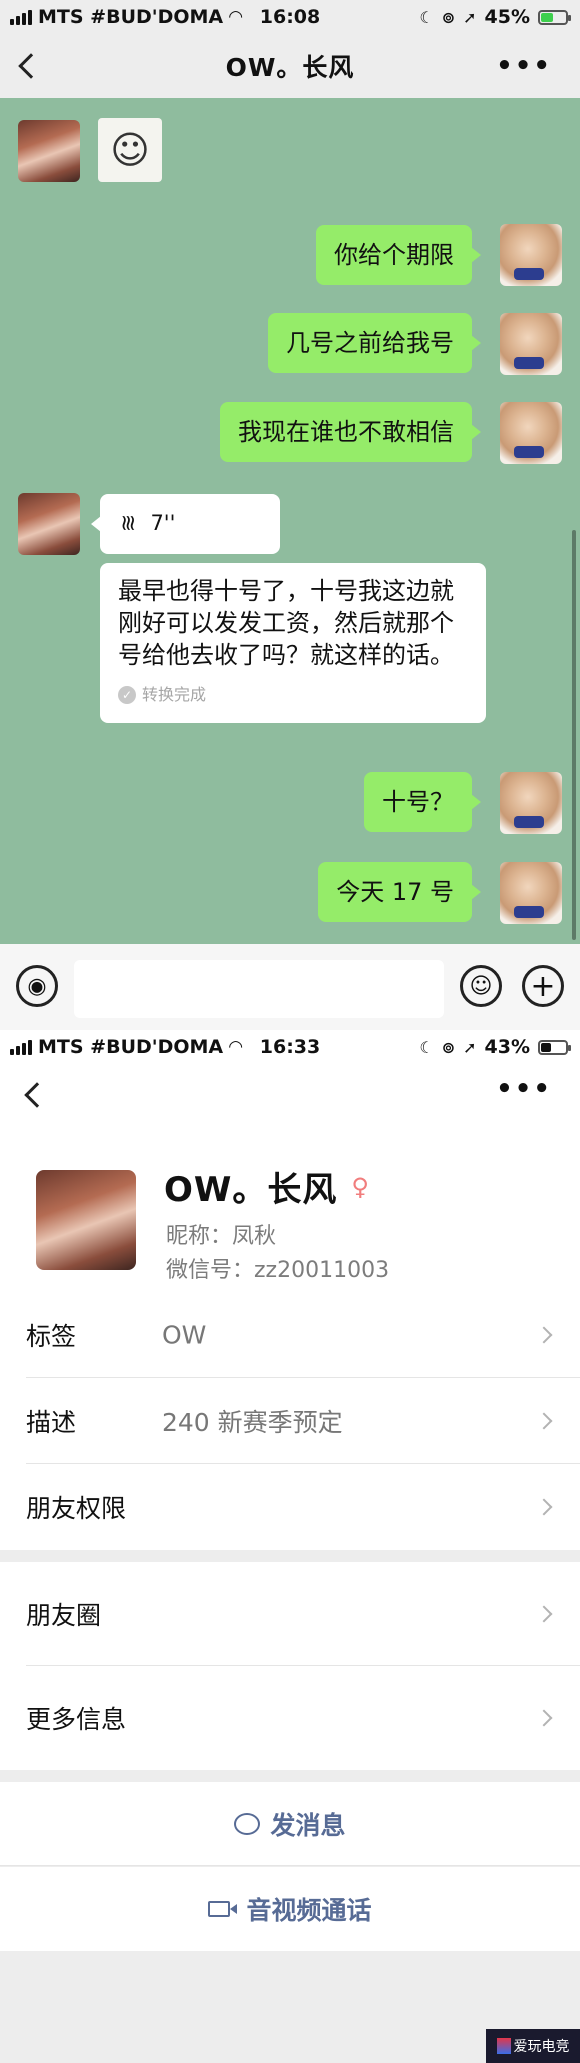 The height and width of the screenshot is (2063, 580). What do you see at coordinates (290, 1335) in the screenshot?
I see `row-tags: 标签 OW` at bounding box center [290, 1335].